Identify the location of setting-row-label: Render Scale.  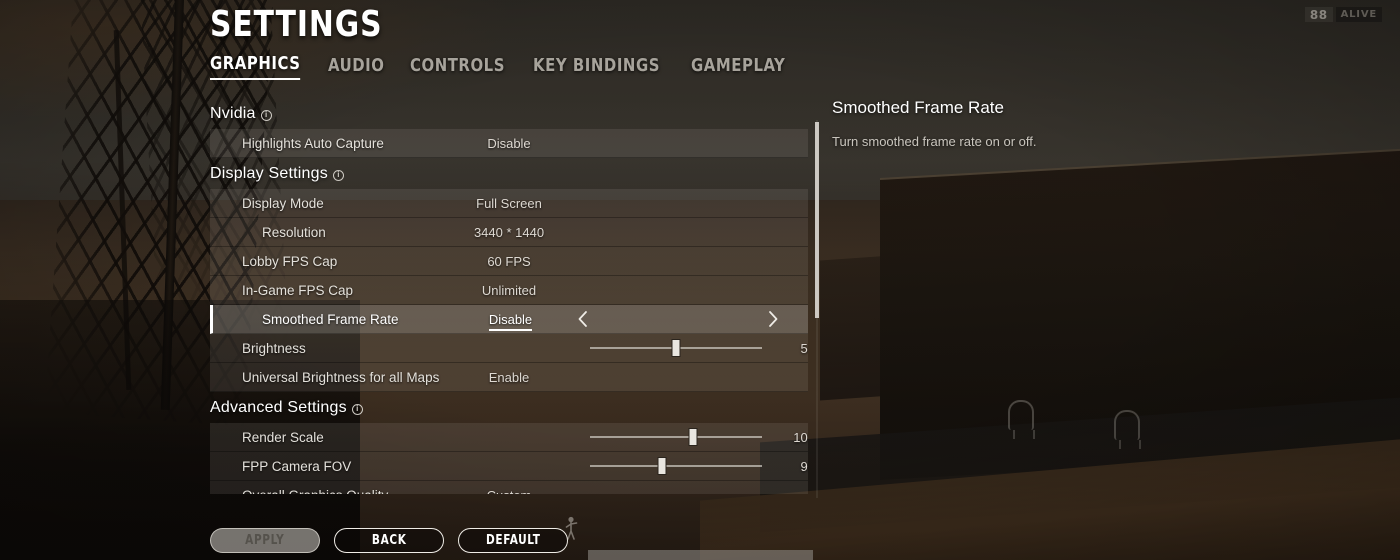
(283, 437).